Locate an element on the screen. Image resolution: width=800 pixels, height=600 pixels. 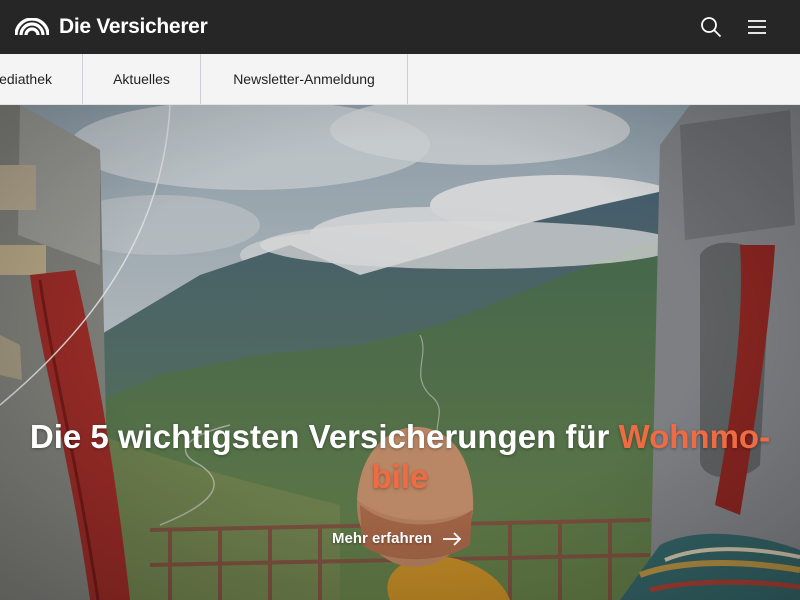
nav-item-label: Aktuelles is located at coordinates (141, 79).